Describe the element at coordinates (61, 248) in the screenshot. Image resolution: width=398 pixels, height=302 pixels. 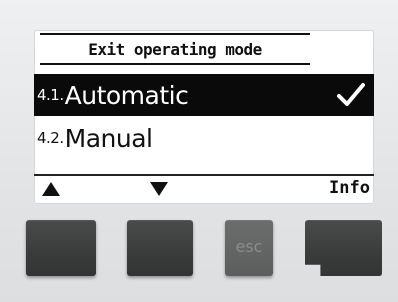
I see `up-button` at that location.